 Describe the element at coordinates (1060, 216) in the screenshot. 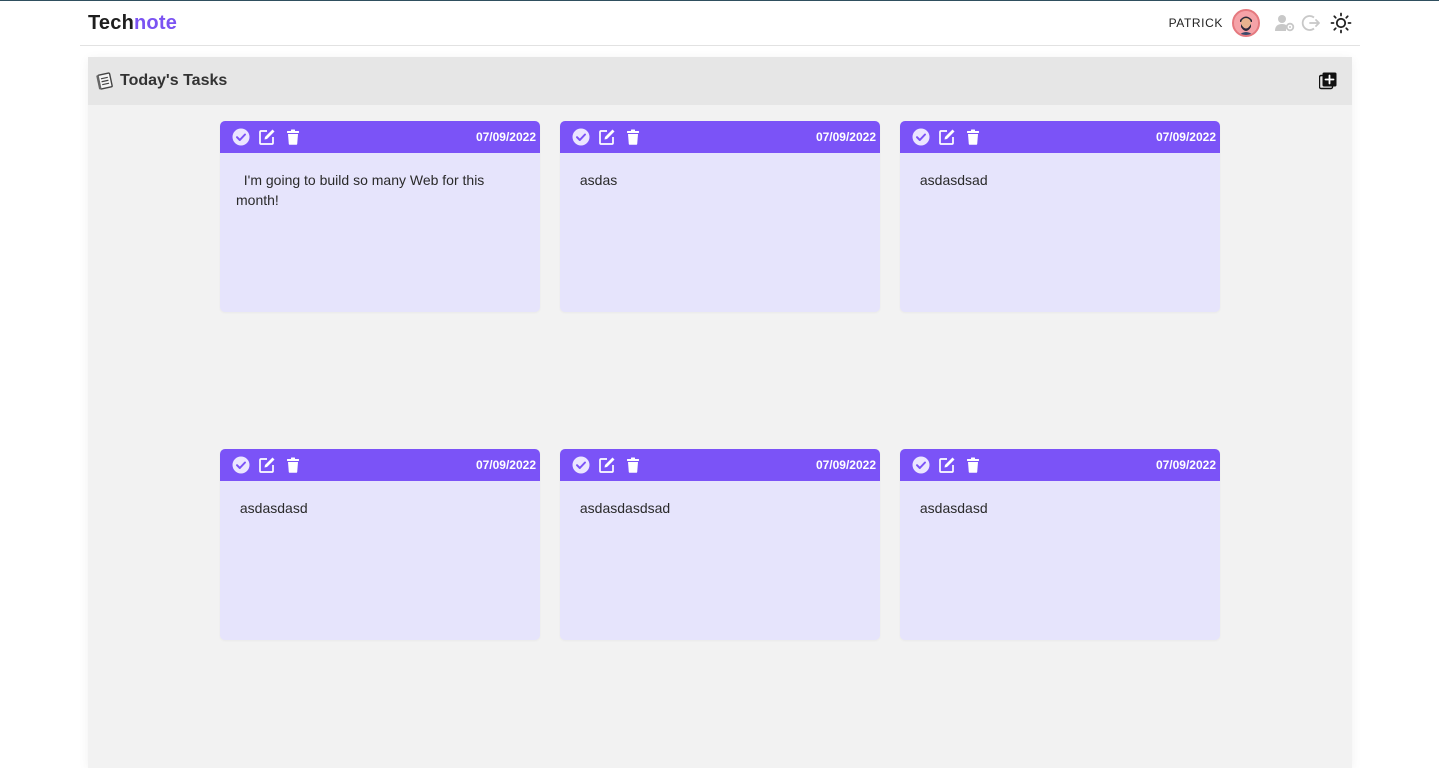

I see `task-card: 07/09/2022 asdasdsad` at that location.